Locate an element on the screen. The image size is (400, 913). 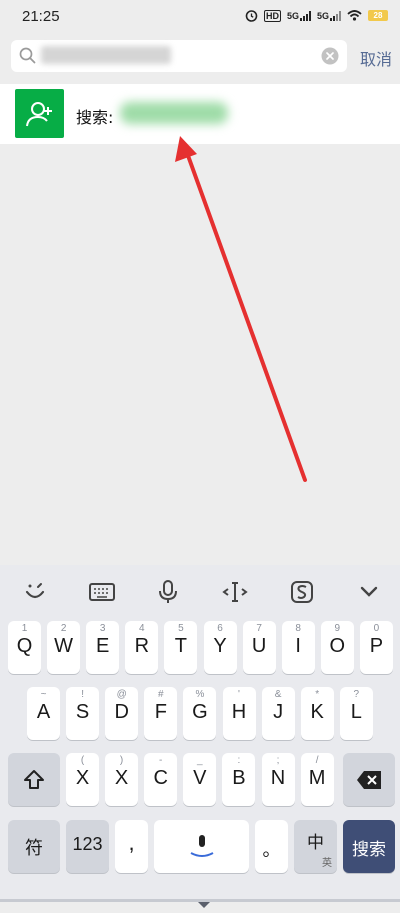
key-a: ~ A is located at coordinates (43, 713).